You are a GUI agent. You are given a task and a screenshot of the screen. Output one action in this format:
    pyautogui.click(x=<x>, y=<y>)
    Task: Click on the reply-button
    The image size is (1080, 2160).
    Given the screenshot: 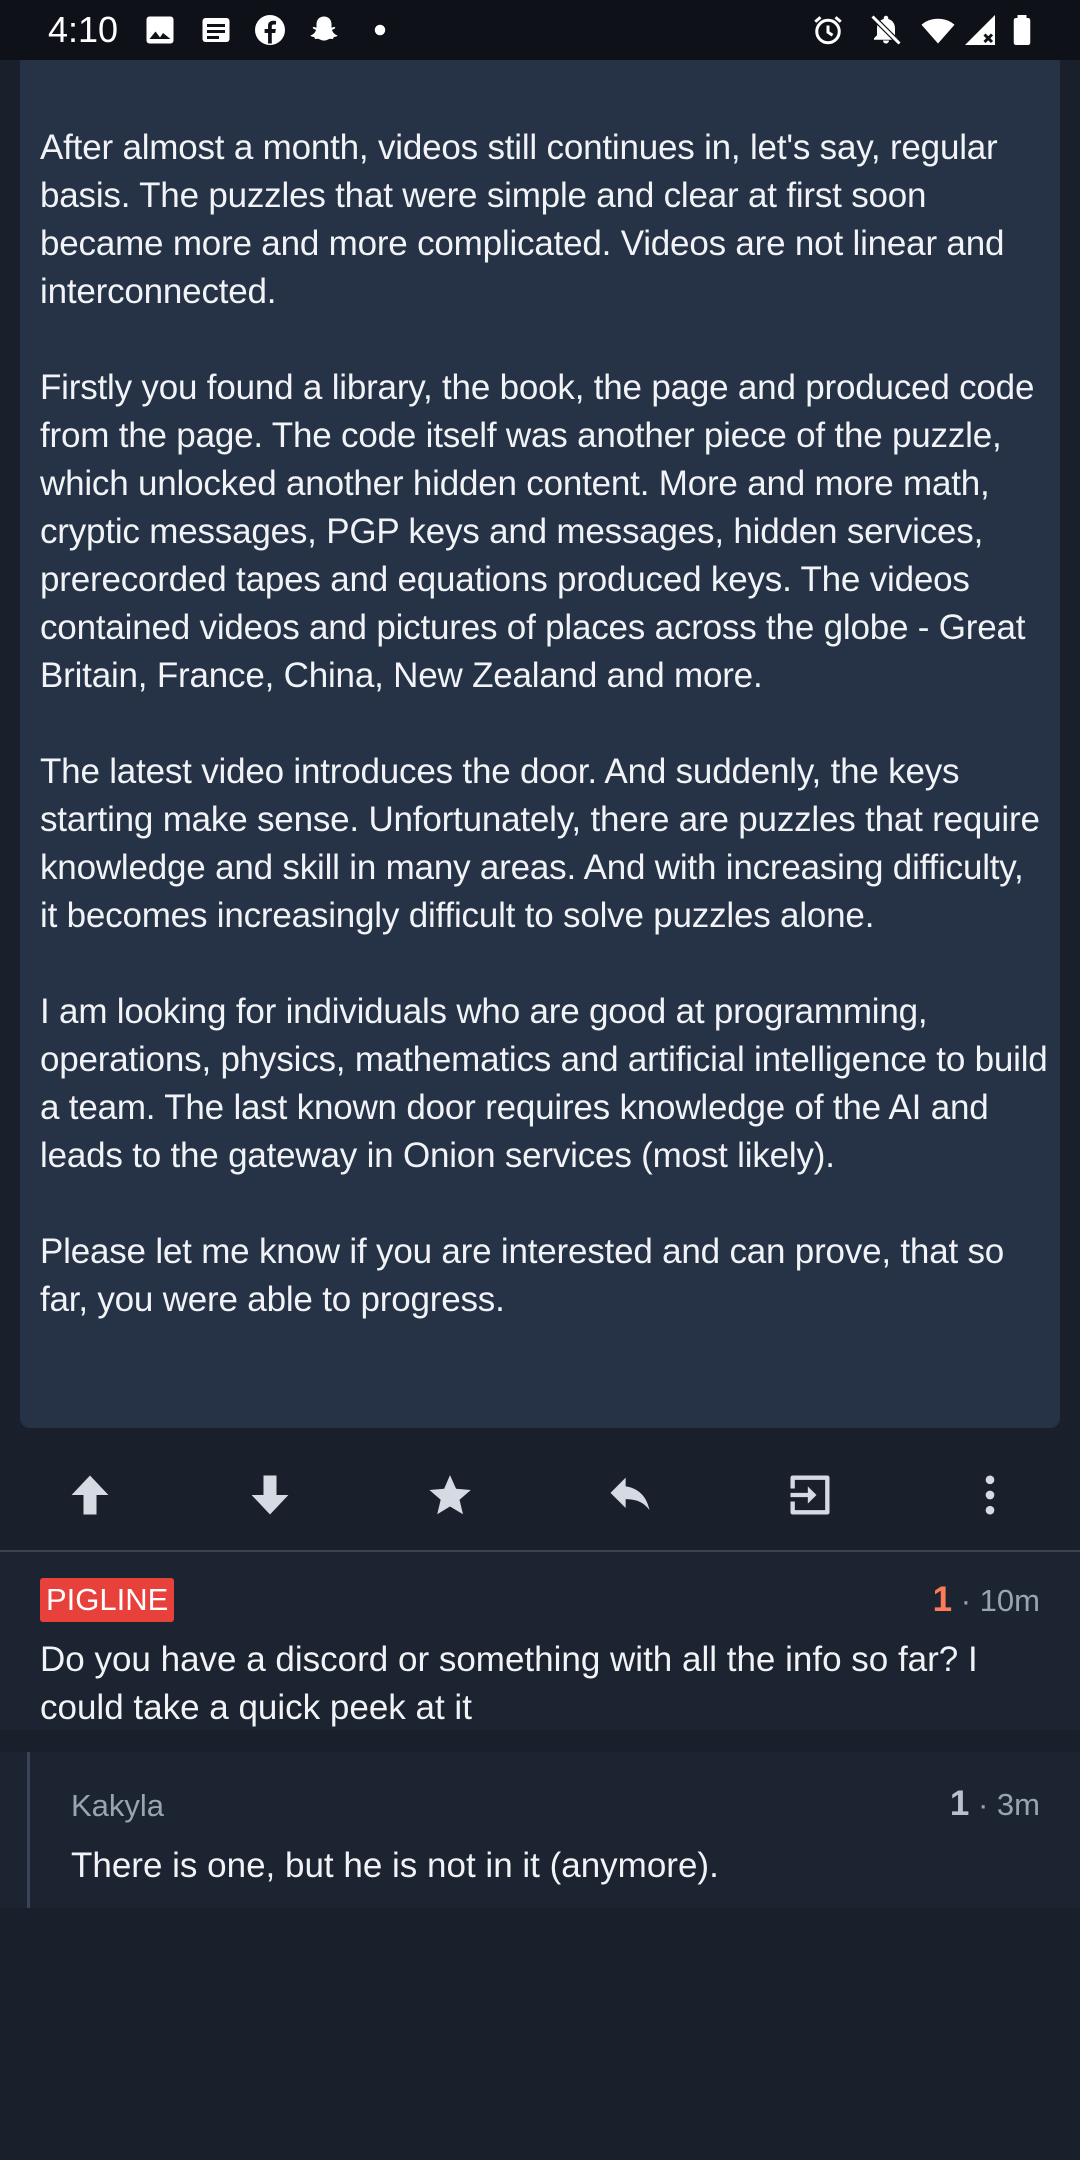 What is the action you would take?
    pyautogui.click(x=630, y=1495)
    